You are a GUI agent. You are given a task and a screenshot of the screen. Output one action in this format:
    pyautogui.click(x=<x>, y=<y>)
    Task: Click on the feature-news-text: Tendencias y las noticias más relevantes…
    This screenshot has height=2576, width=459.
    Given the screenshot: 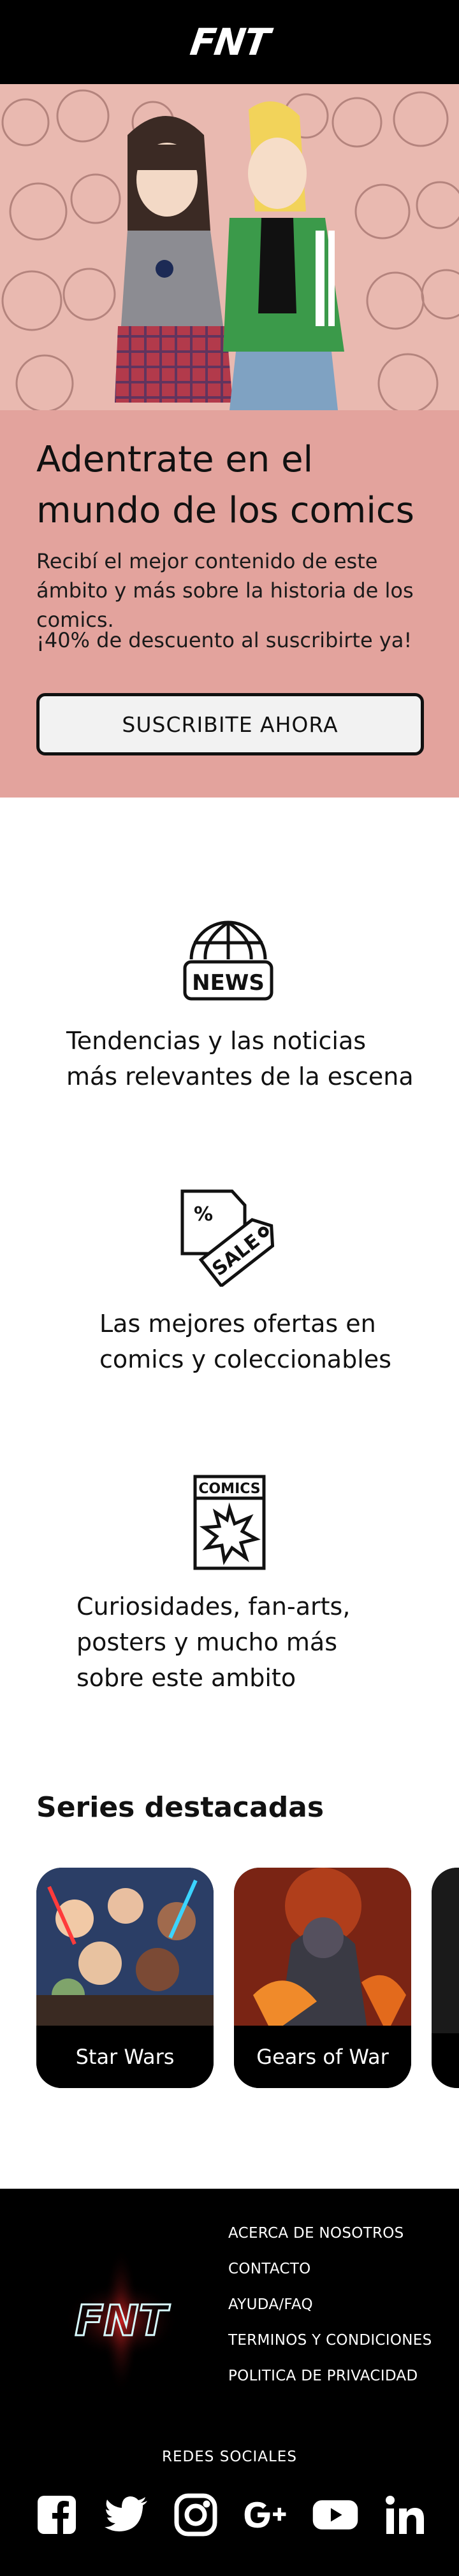 What is the action you would take?
    pyautogui.click(x=240, y=1059)
    